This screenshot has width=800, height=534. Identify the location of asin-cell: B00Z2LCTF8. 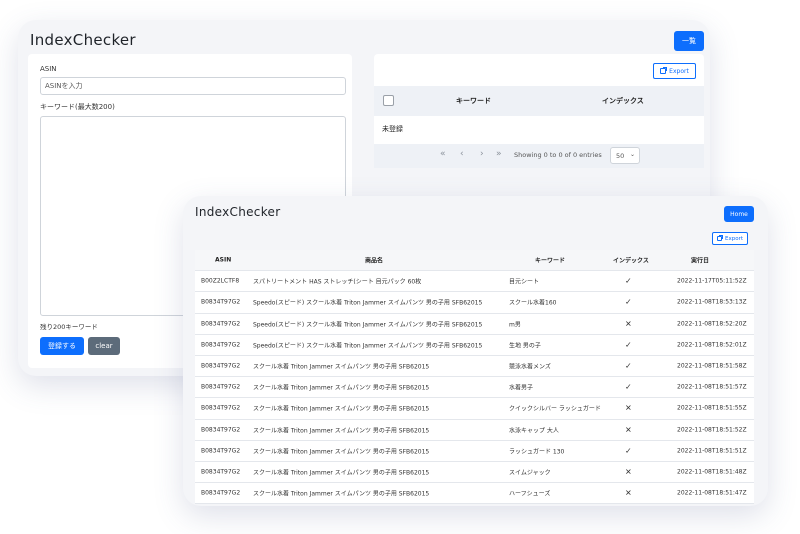
(220, 281).